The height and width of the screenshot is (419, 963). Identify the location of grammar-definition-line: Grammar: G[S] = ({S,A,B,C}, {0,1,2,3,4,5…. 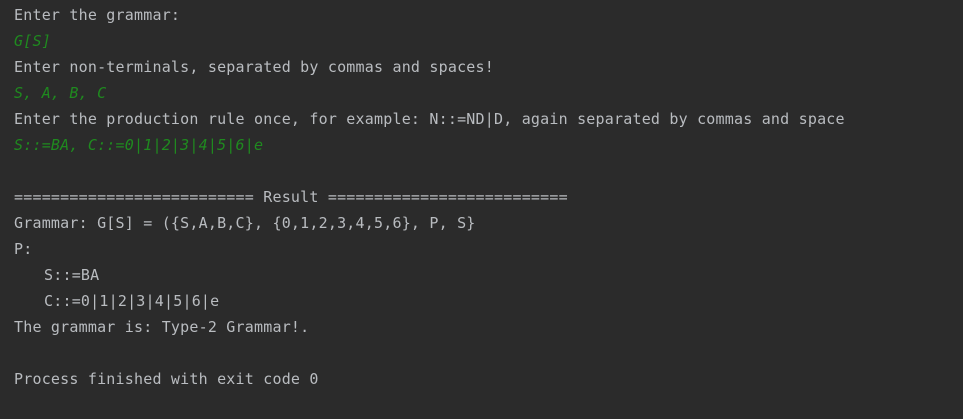
(245, 223).